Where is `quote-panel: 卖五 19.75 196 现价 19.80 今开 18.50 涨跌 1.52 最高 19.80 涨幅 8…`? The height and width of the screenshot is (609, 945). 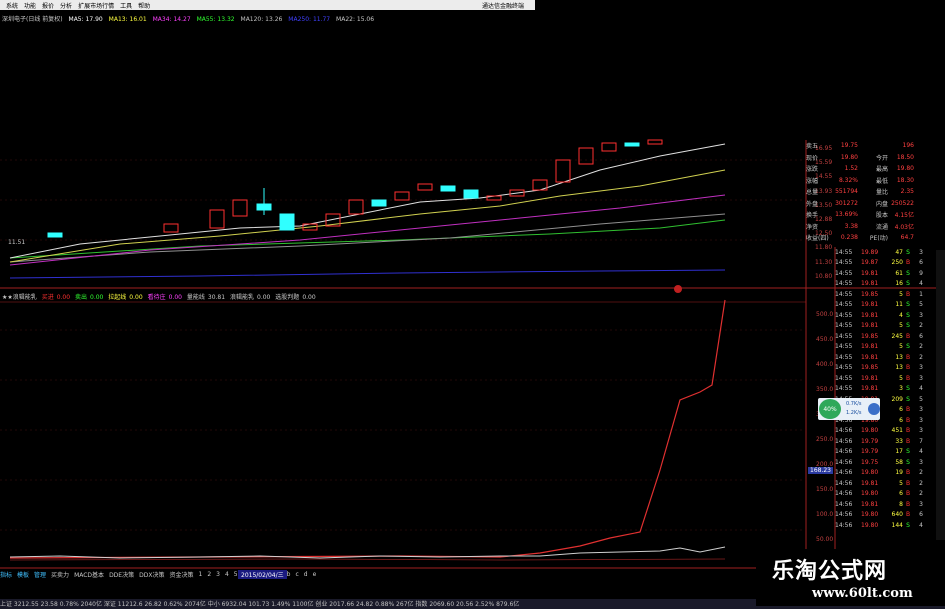 quote-panel: 卖五 19.75 196 现价 19.80 今开 18.50 涨跌 1.52 最高 19.80 涨幅 8… is located at coordinates (871, 192).